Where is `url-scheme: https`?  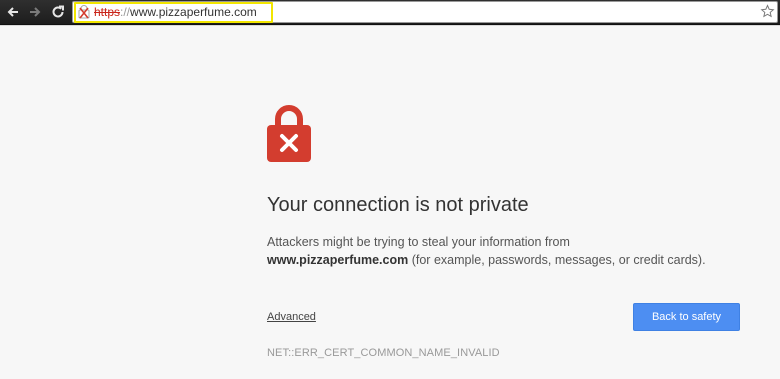
url-scheme: https is located at coordinates (107, 12).